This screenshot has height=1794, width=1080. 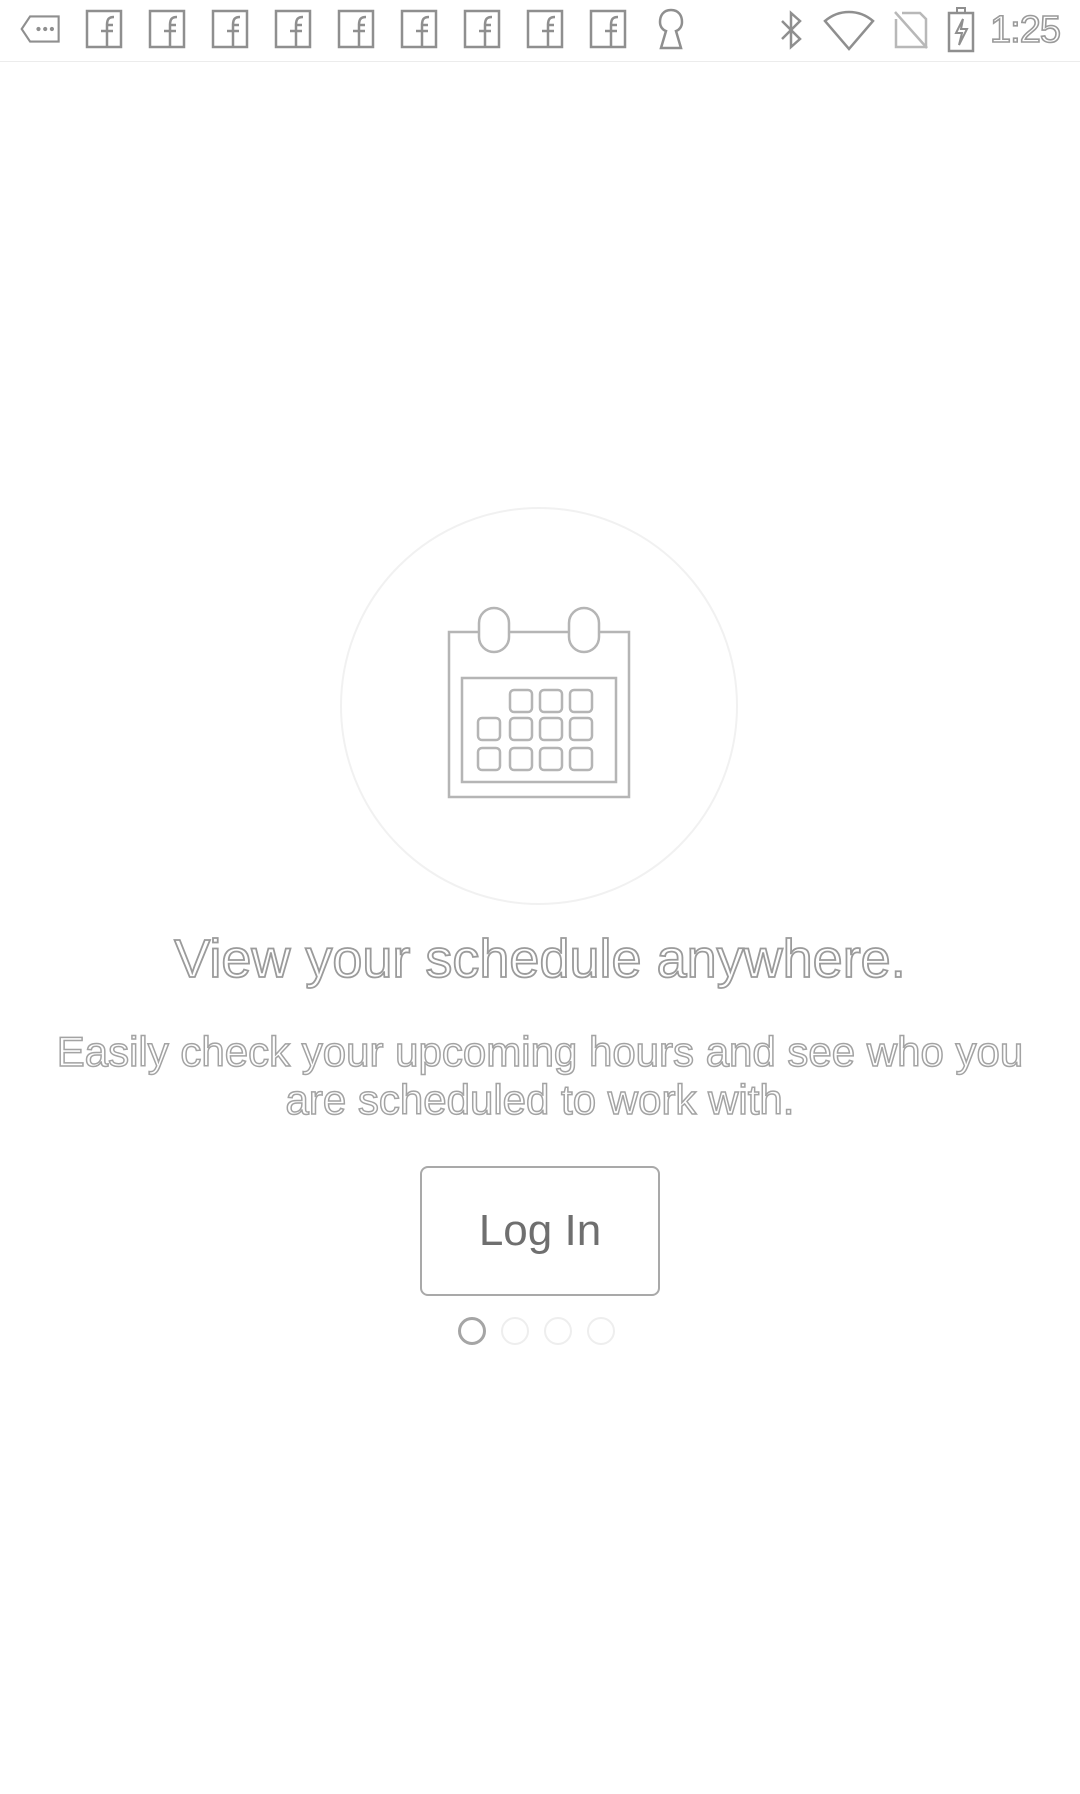 I want to click on login-button-label: Log In, so click(x=540, y=1230).